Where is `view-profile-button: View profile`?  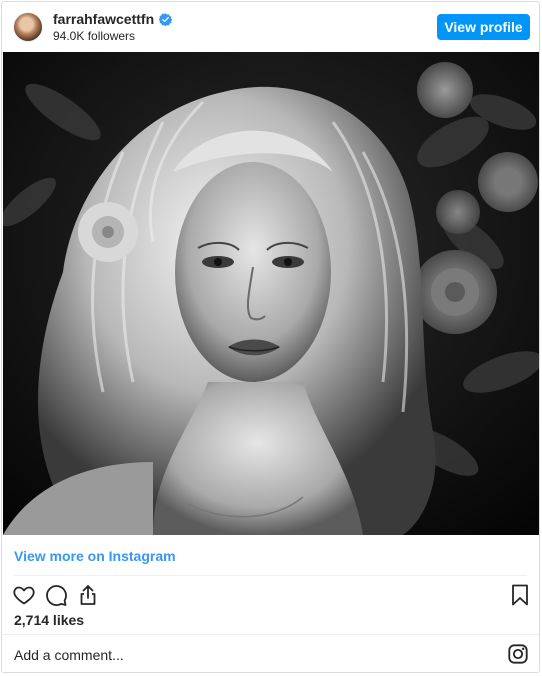
view-profile-button: View profile is located at coordinates (483, 27).